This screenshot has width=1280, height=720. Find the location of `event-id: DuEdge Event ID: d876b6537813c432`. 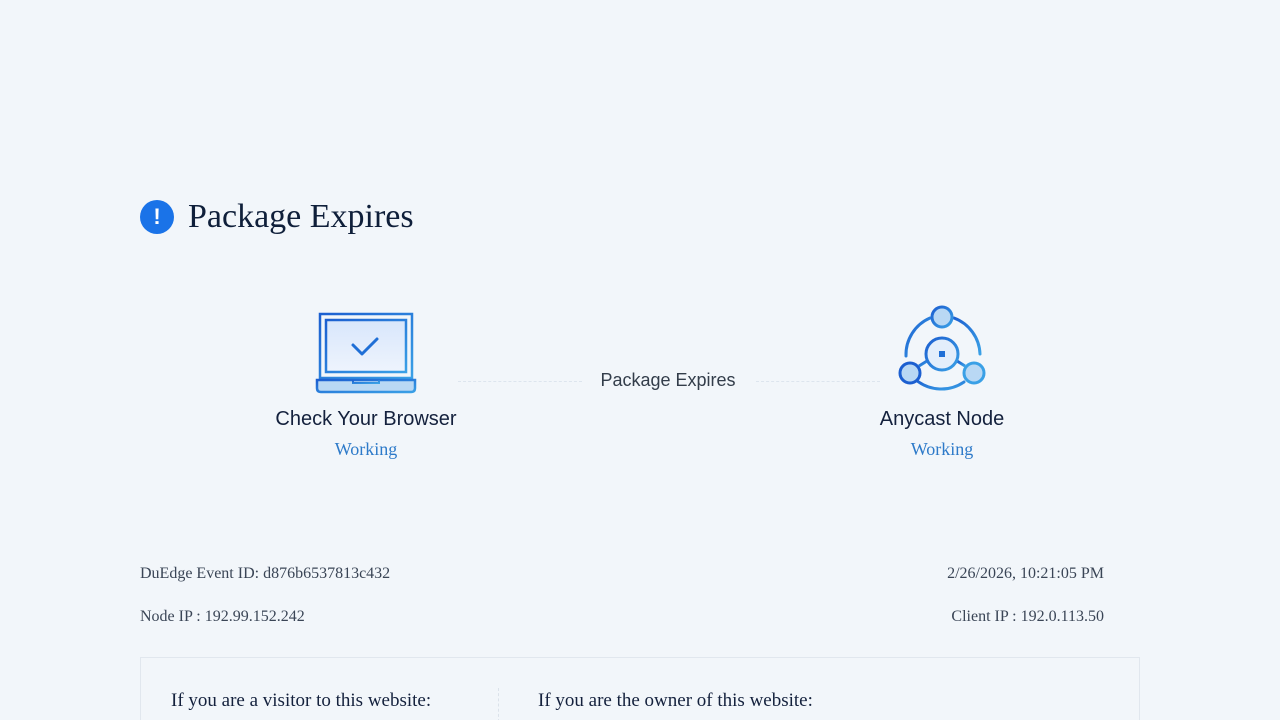

event-id: DuEdge Event ID: d876b6537813c432 is located at coordinates (265, 573).